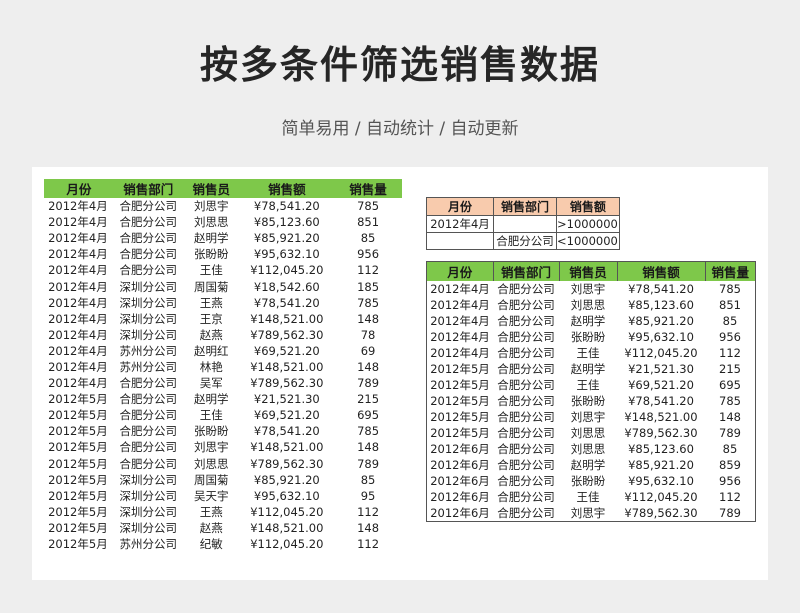  I want to click on table-cell: 苏州分公司, so click(148, 367).